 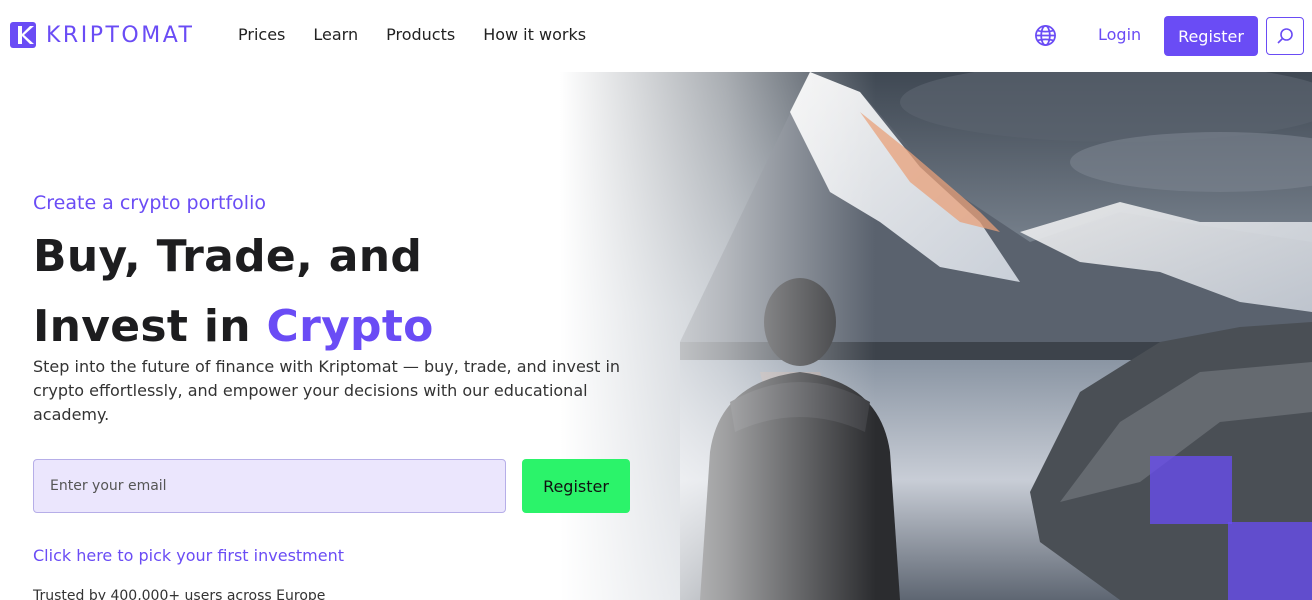 What do you see at coordinates (179, 594) in the screenshot?
I see `trusted-by-text: Trusted by 400,000+ users across Europe` at bounding box center [179, 594].